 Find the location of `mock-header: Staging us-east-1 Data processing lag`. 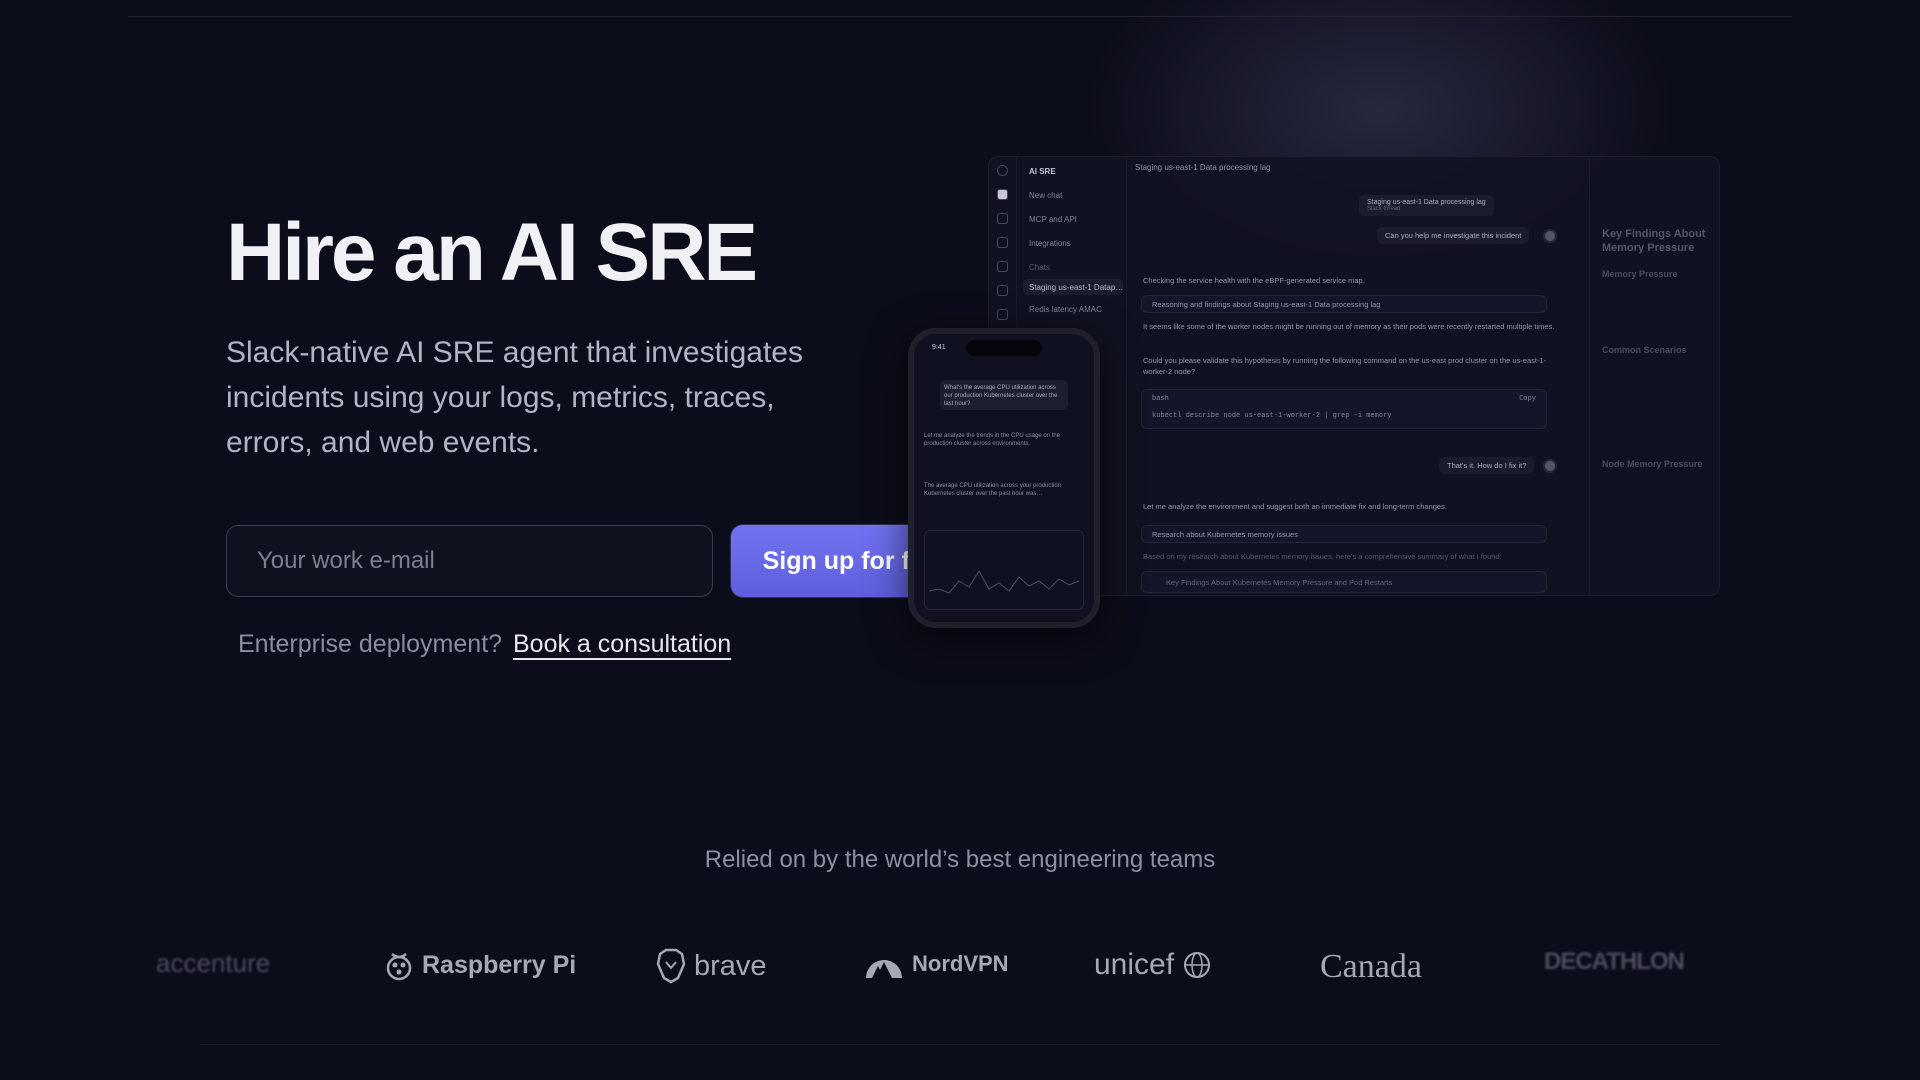

mock-header: Staging us-east-1 Data processing lag is located at coordinates (1203, 167).